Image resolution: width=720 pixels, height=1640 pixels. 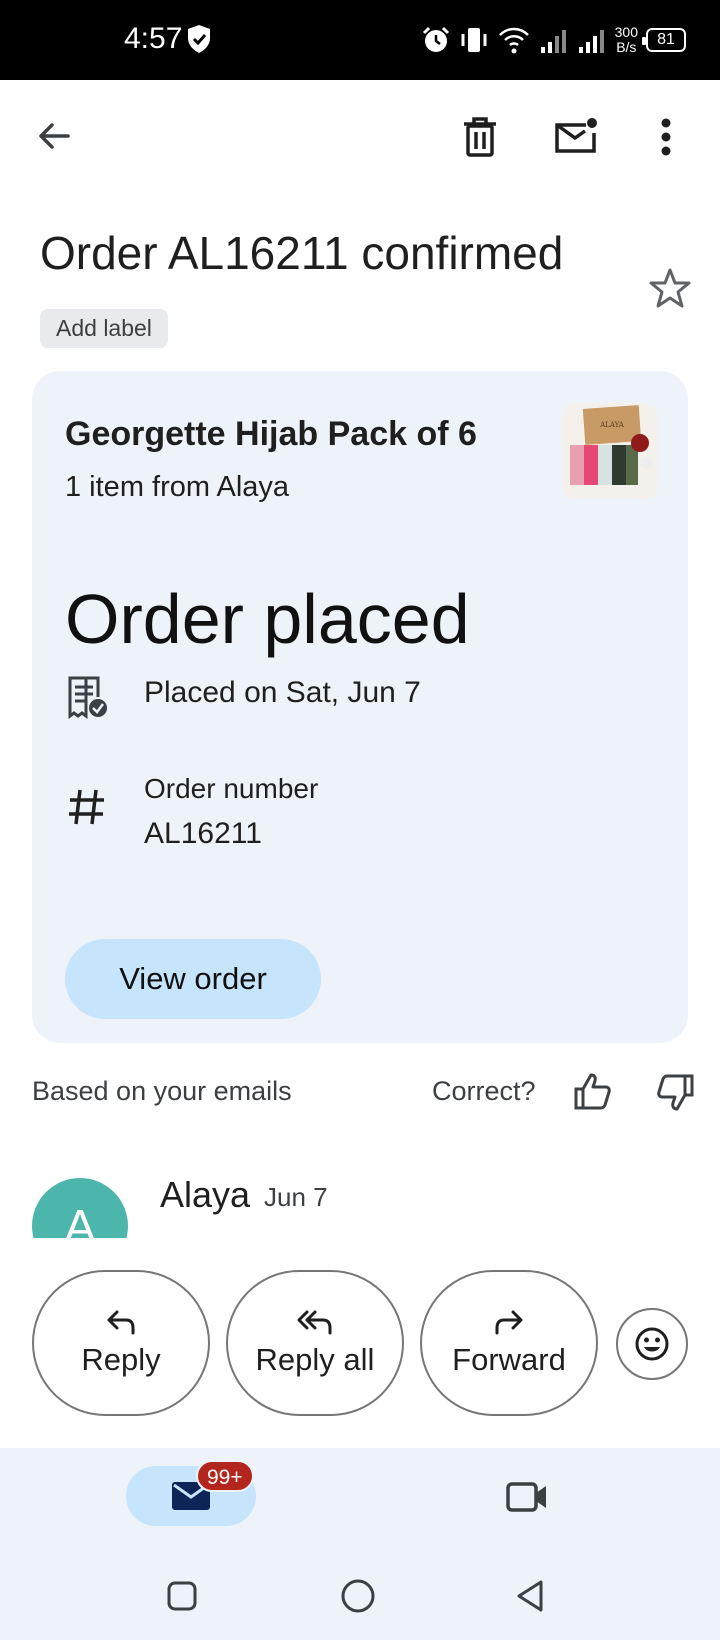 What do you see at coordinates (314, 1322) in the screenshot?
I see `reply-all-icon` at bounding box center [314, 1322].